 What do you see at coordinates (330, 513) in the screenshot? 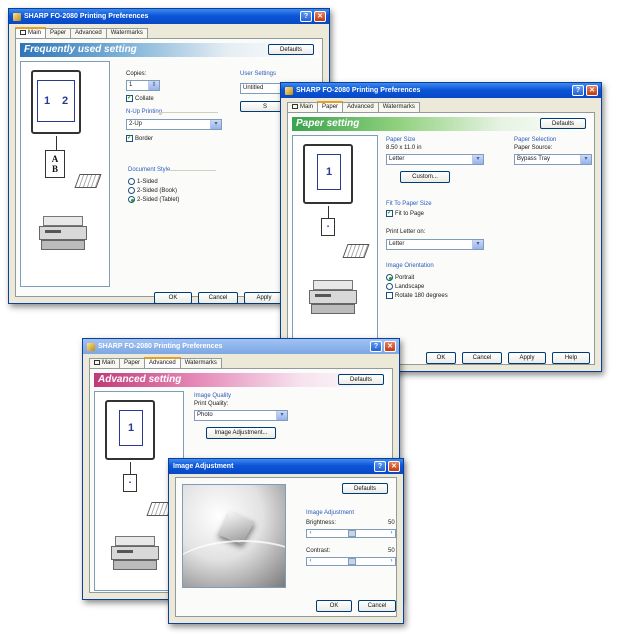
I see `image-adjustment-group-label: Image Adjustment` at bounding box center [330, 513].